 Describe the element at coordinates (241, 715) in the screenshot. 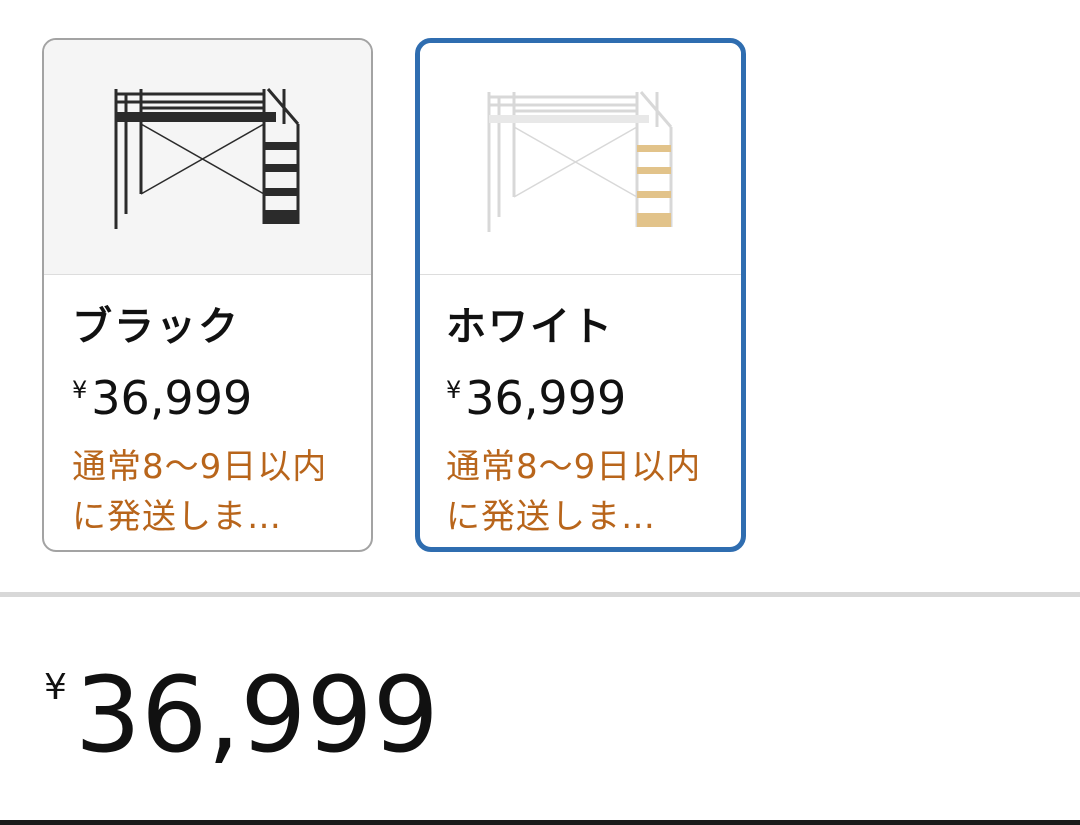

I see `main-price: ¥36,999` at that location.